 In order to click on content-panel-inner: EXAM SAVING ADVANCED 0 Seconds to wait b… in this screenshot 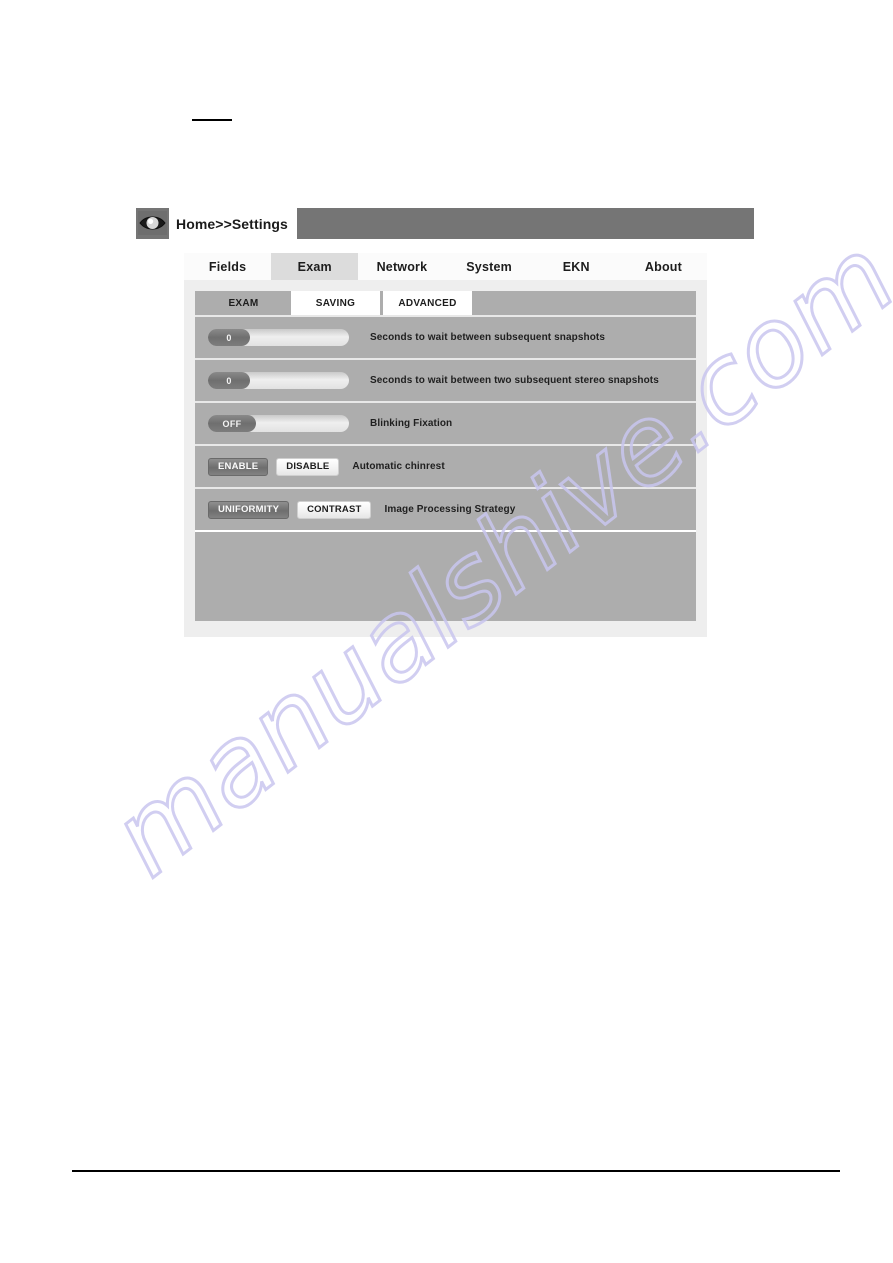, I will do `click(445, 456)`.